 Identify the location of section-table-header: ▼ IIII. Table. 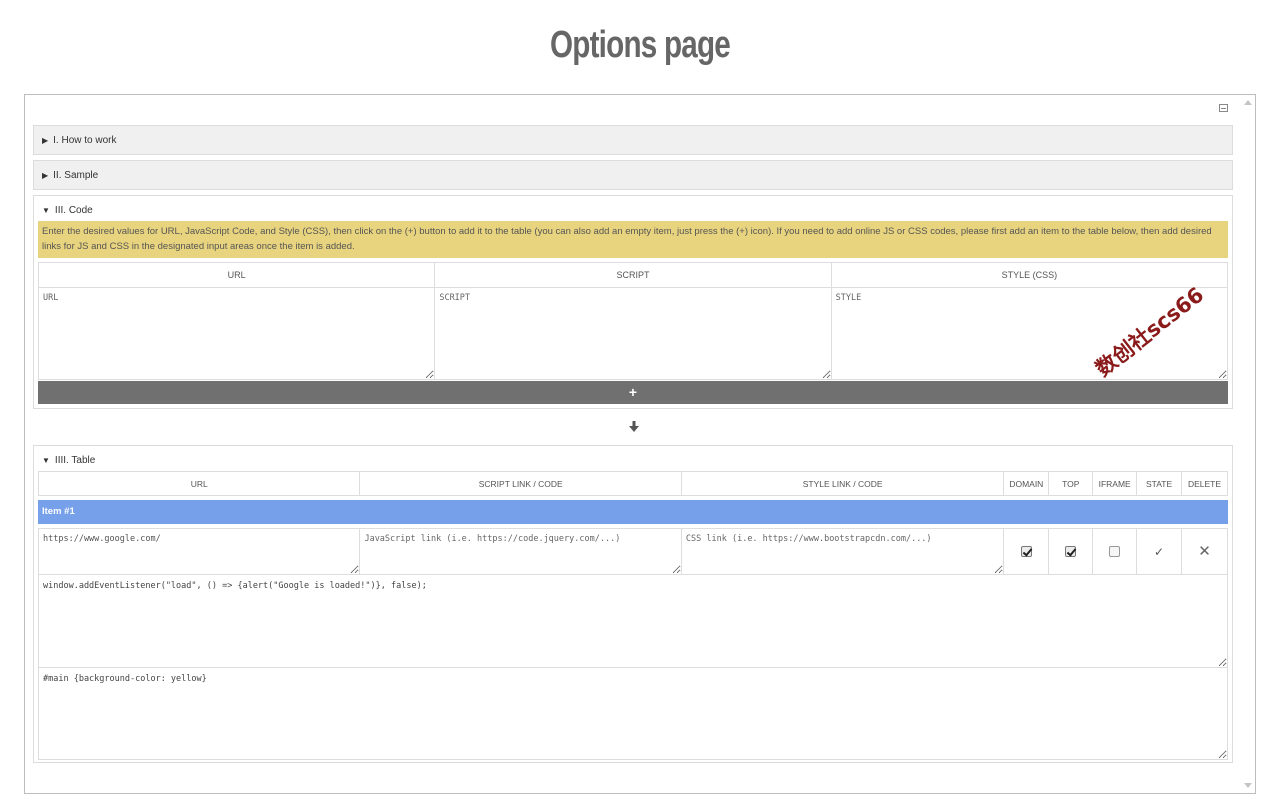
(68, 460).